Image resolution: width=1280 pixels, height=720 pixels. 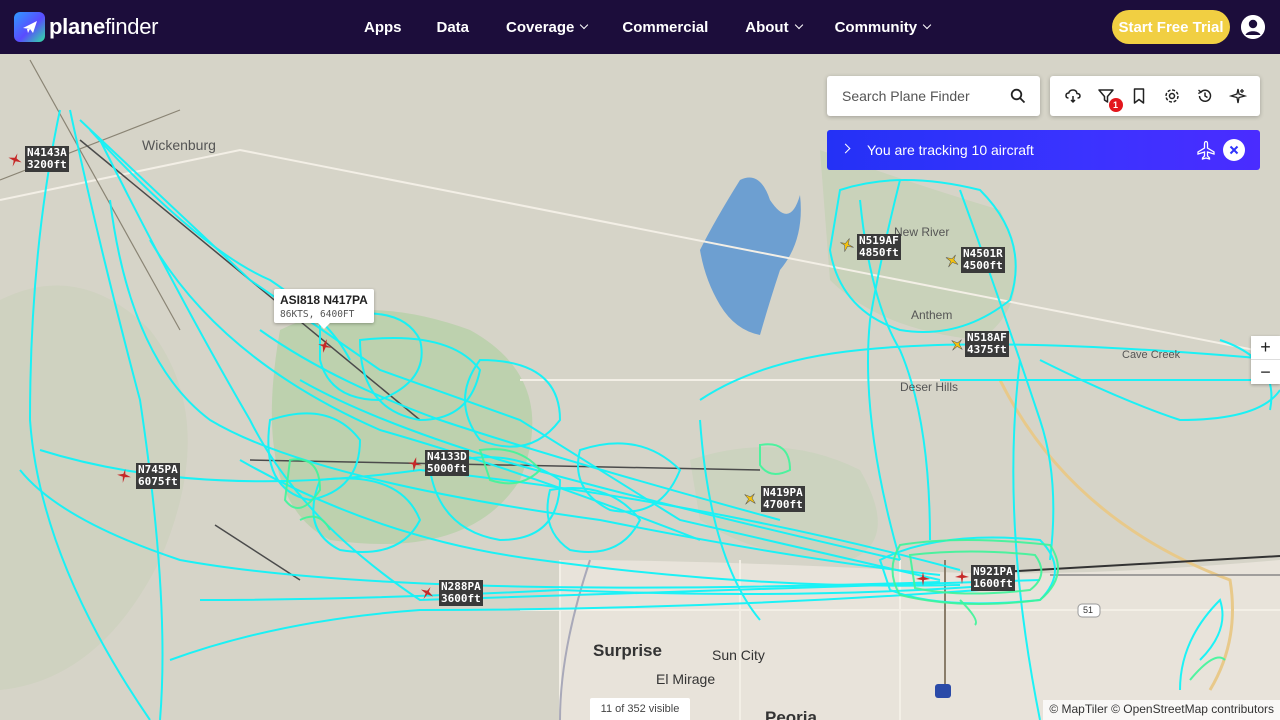 I want to click on aircraft-label: N419PA 4700ft, so click(x=783, y=499).